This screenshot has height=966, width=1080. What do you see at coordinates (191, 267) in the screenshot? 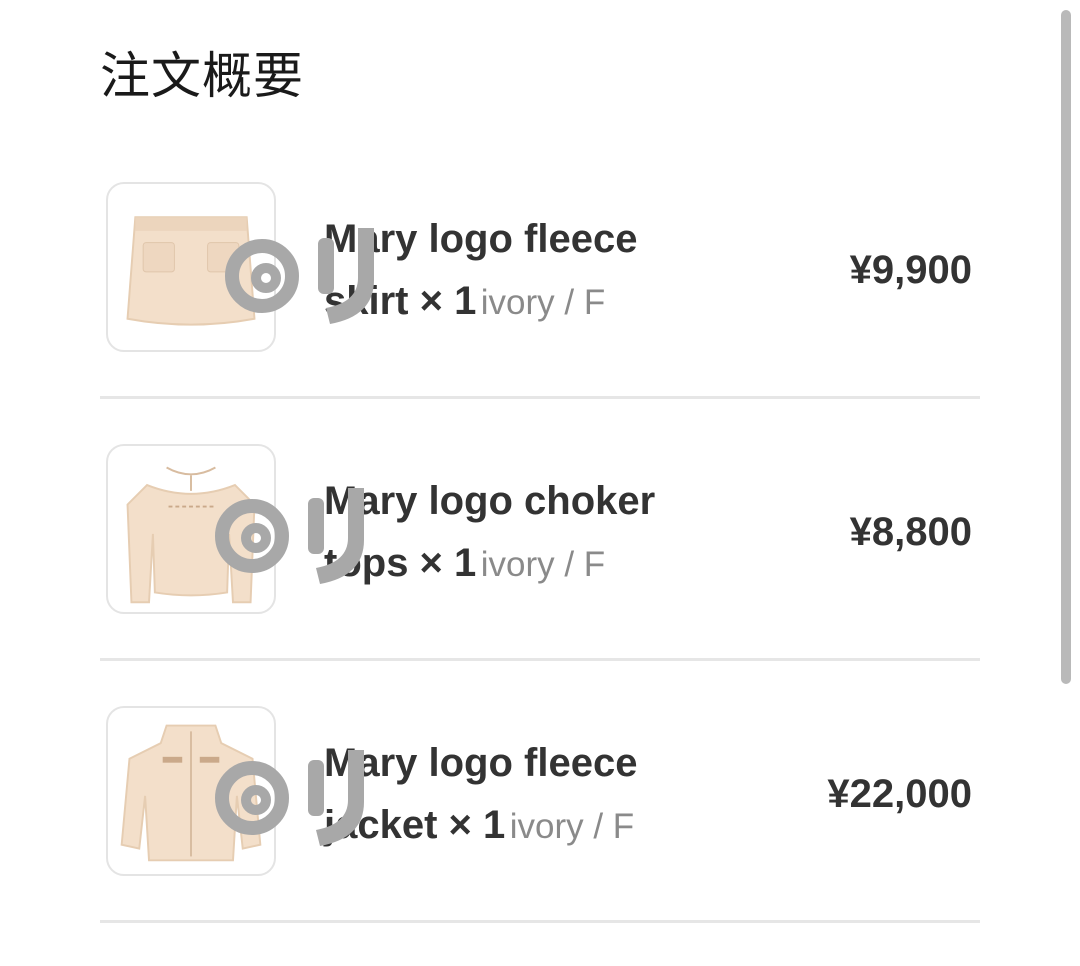
I see `skirt-image` at bounding box center [191, 267].